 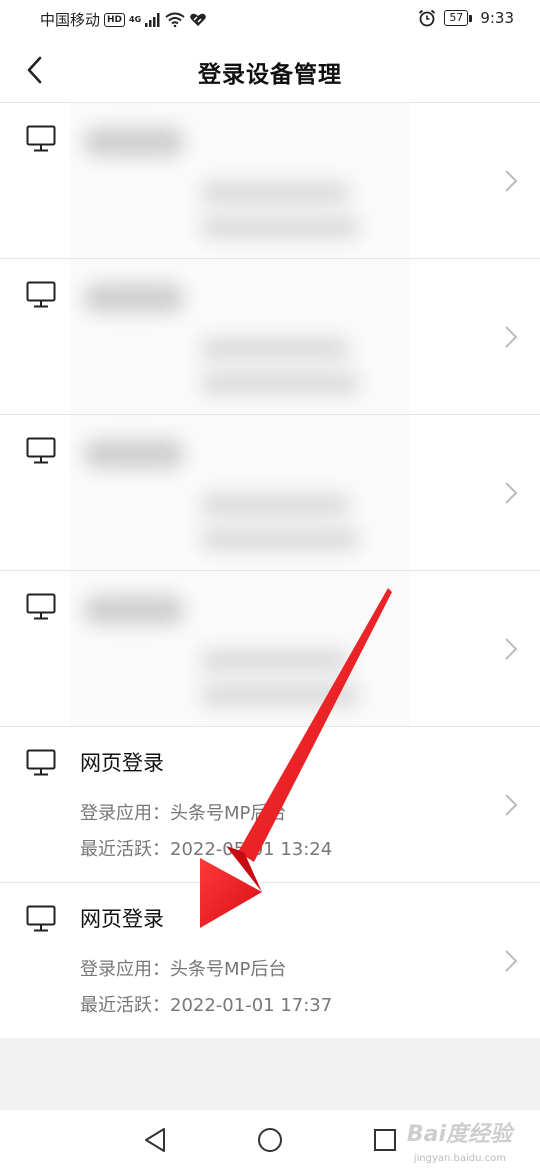 I want to click on nav-bar: 登录设备管理, so click(x=270, y=70).